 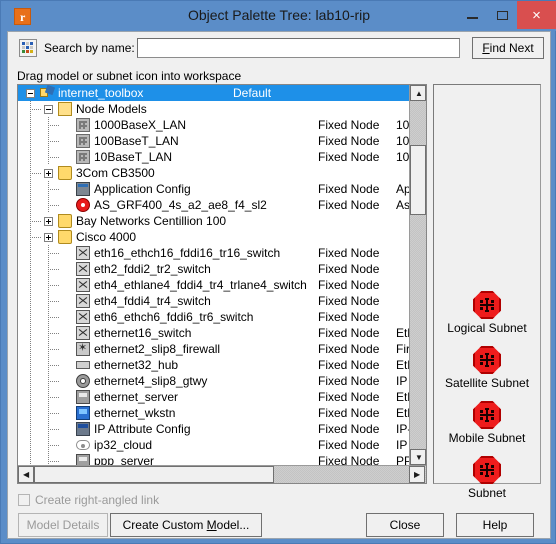 I want to click on tree-row: ip32_cloud Fixed Node IP Clo, so click(x=214, y=445).